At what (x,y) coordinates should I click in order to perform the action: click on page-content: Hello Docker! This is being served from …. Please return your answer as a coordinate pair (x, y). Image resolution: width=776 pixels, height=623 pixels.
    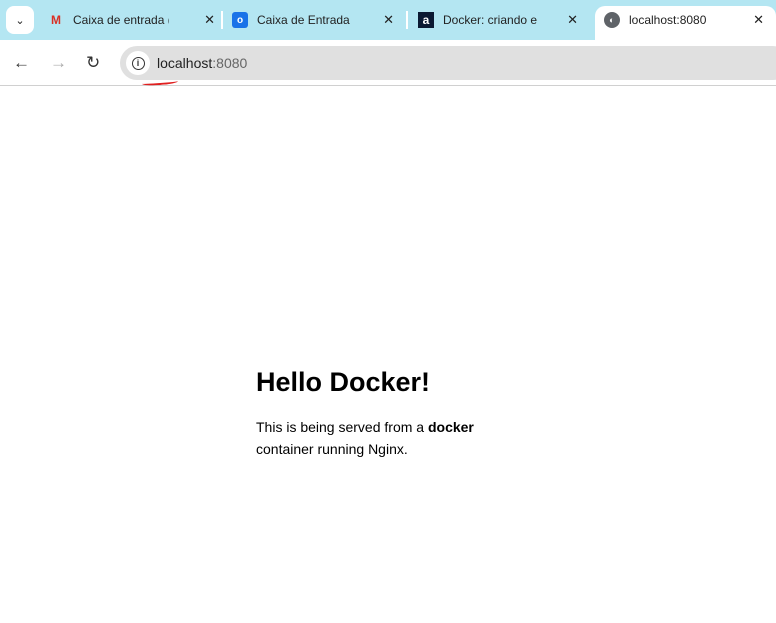
    Looking at the image, I should click on (376, 413).